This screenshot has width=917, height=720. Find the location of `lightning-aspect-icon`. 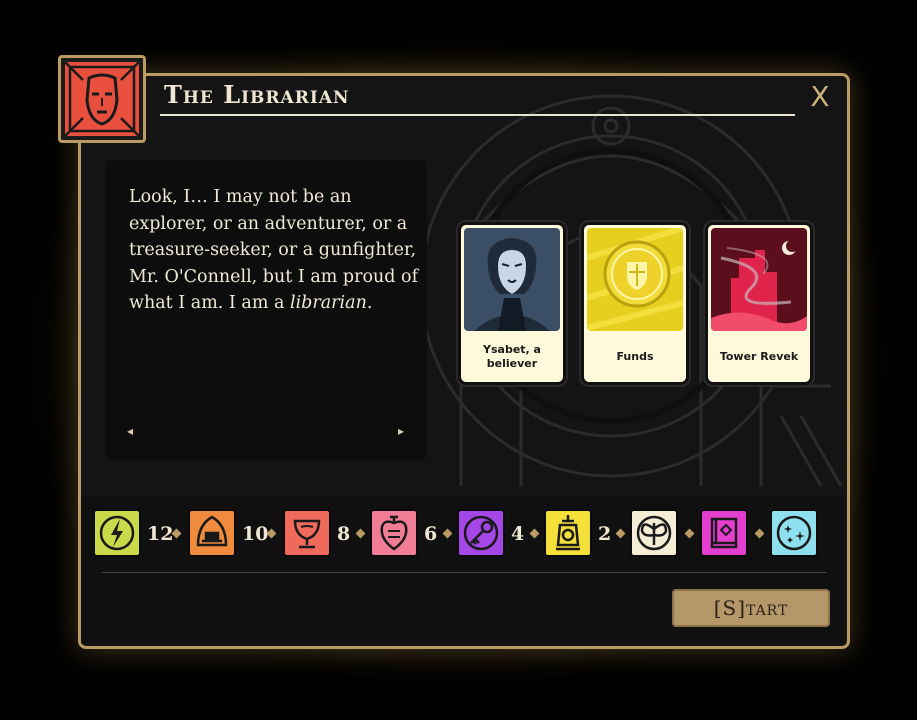

lightning-aspect-icon is located at coordinates (117, 533).